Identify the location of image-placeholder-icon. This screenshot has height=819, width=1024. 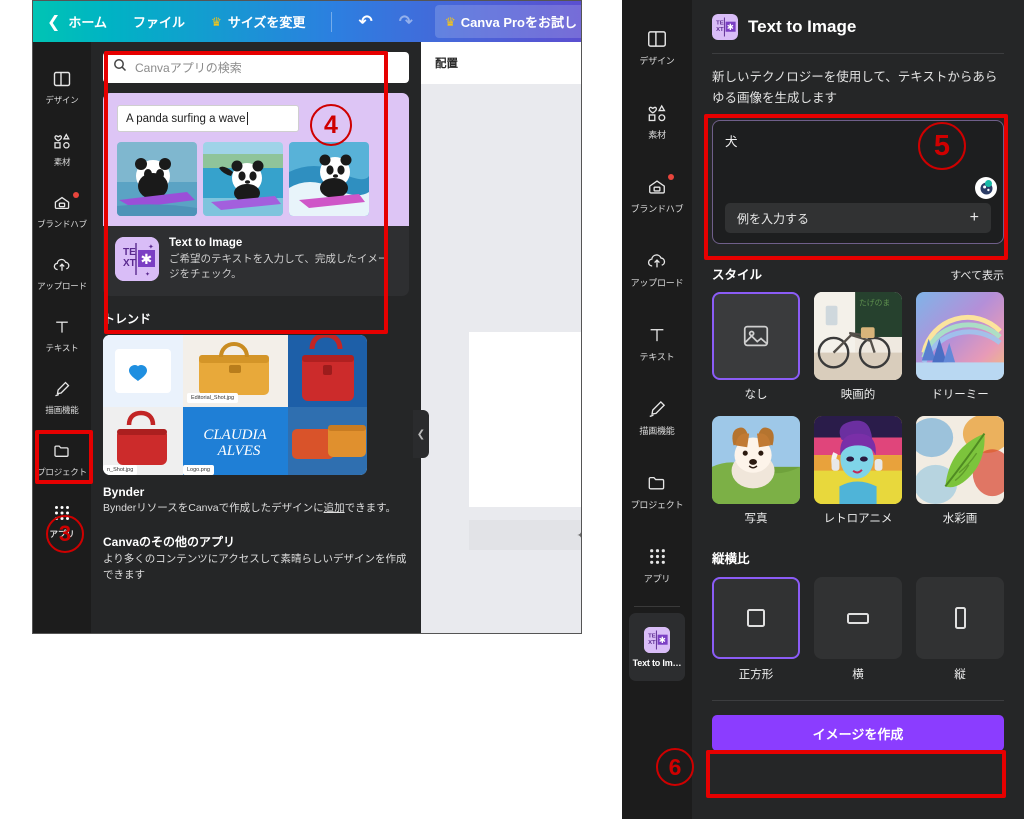
(756, 336).